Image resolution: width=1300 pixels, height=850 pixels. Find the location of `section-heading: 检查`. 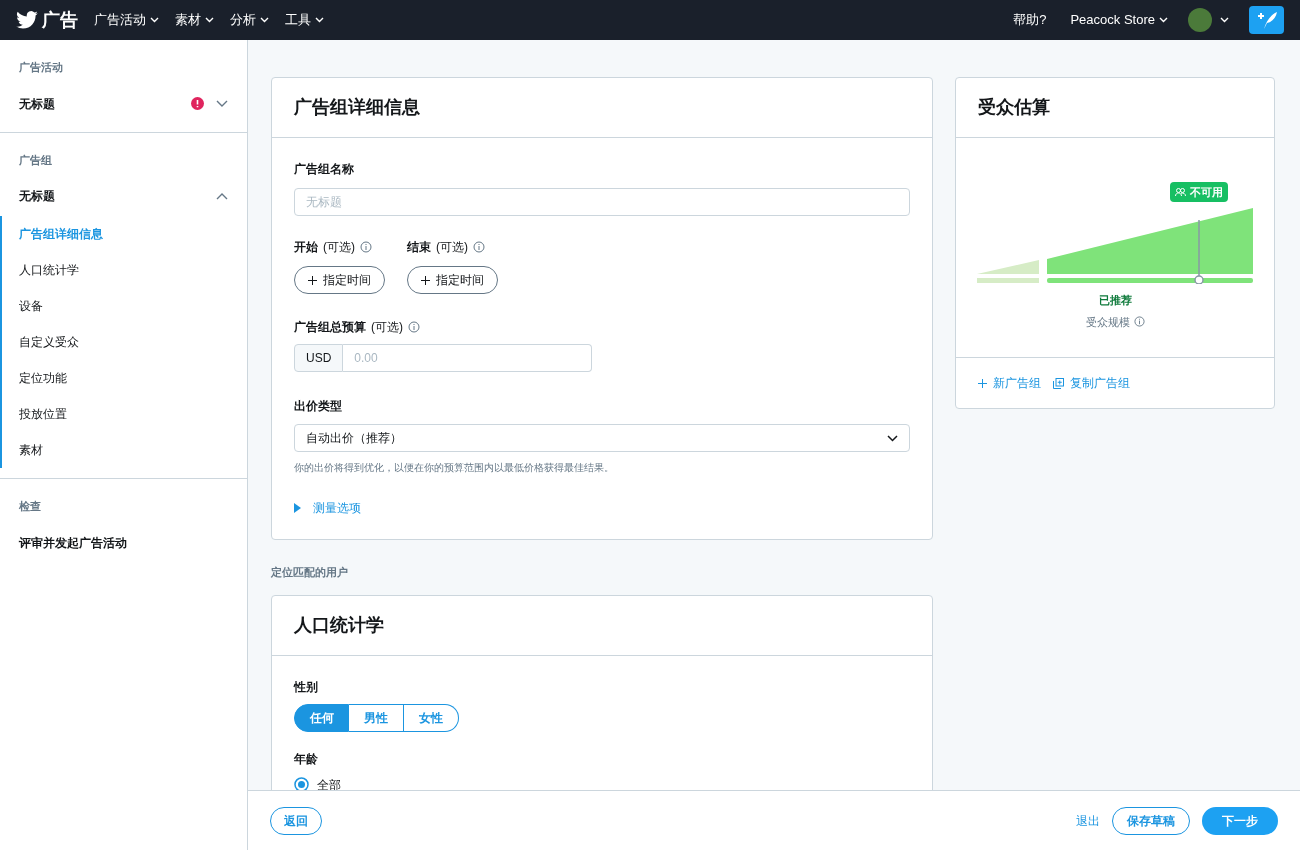

section-heading: 检查 is located at coordinates (30, 506).